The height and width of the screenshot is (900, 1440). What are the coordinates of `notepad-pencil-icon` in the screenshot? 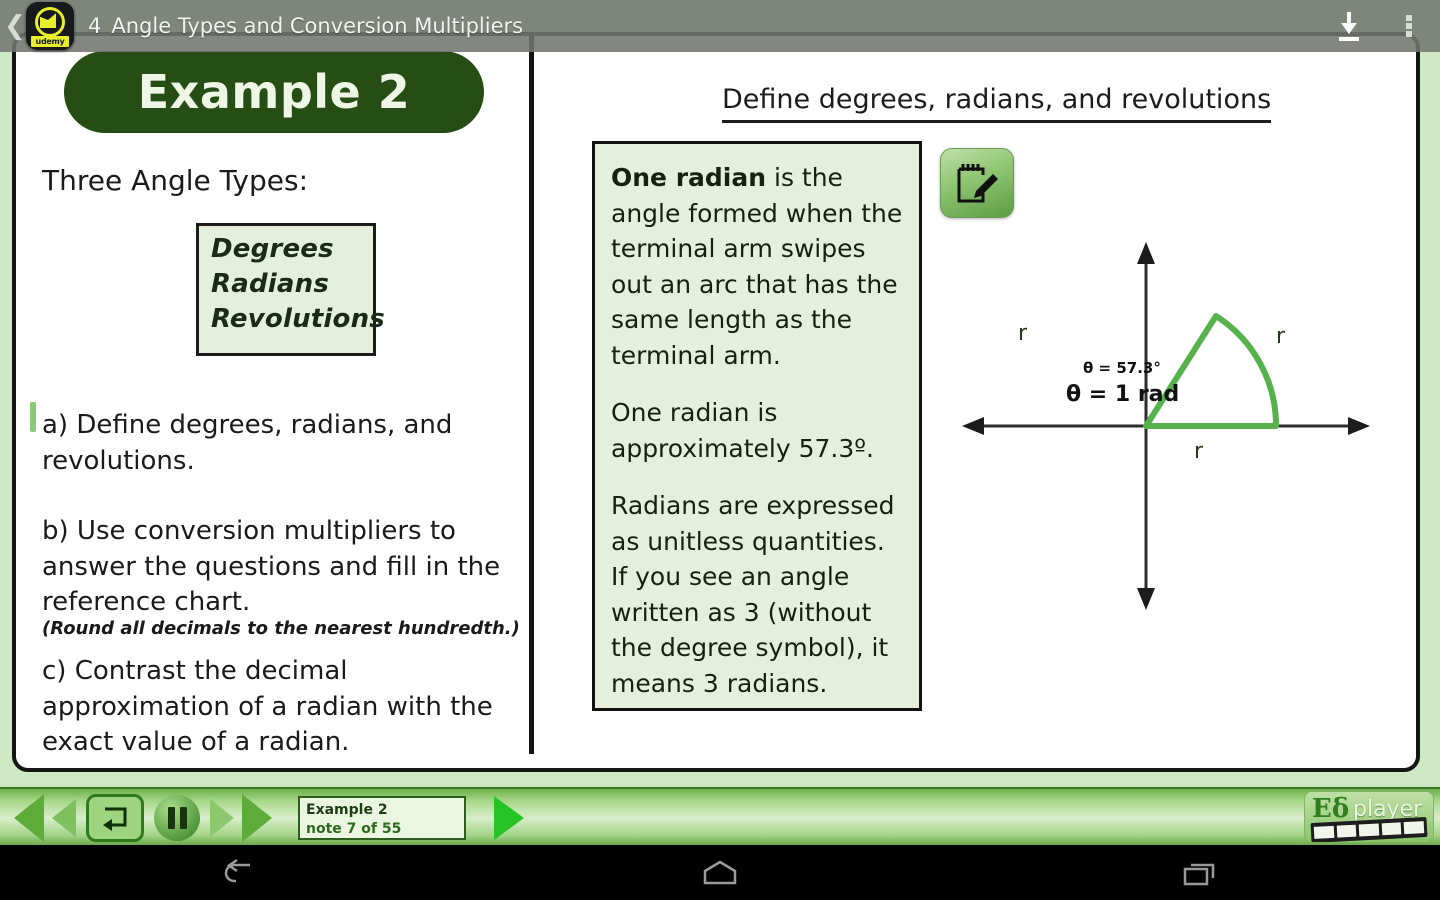 It's located at (977, 183).